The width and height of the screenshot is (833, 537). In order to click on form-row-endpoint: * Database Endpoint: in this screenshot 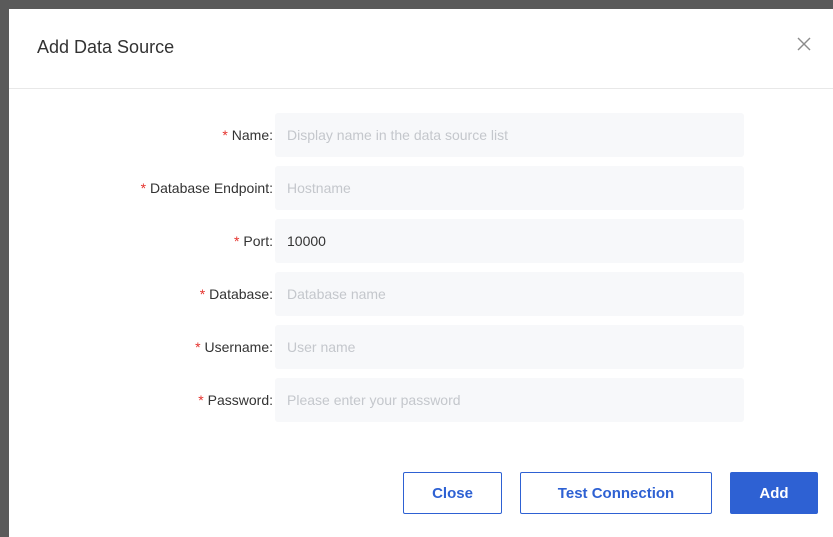, I will do `click(421, 188)`.